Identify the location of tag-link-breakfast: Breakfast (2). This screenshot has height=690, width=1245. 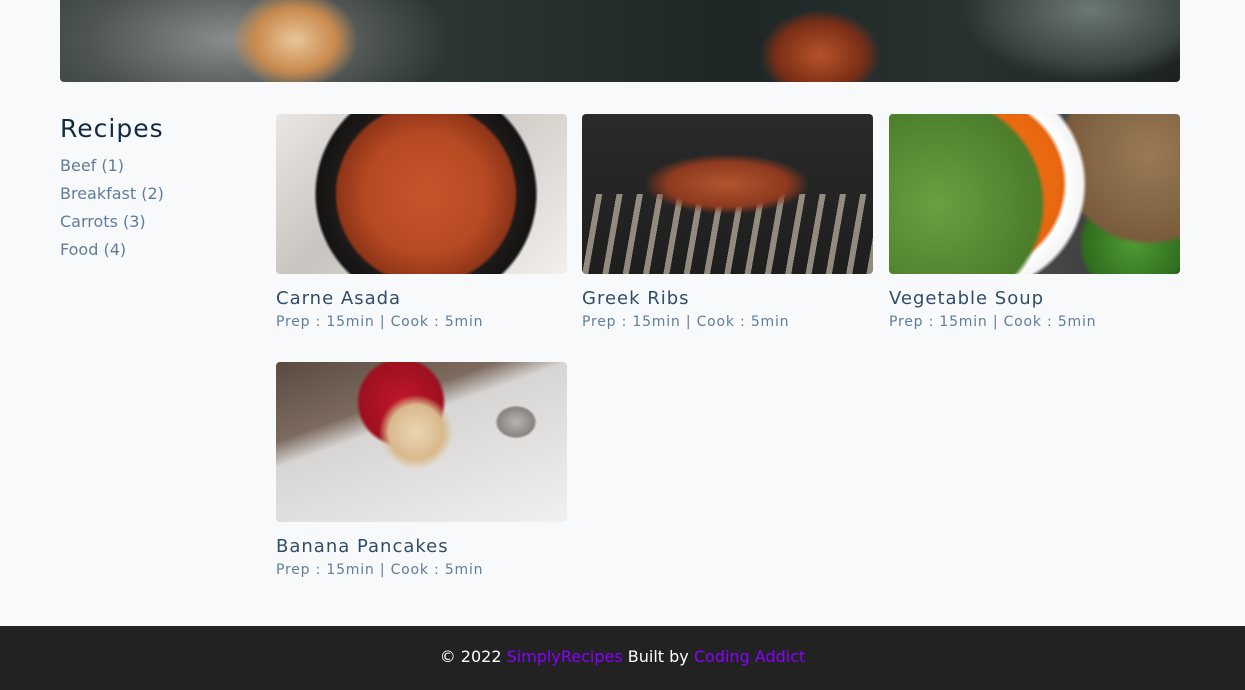
(160, 194).